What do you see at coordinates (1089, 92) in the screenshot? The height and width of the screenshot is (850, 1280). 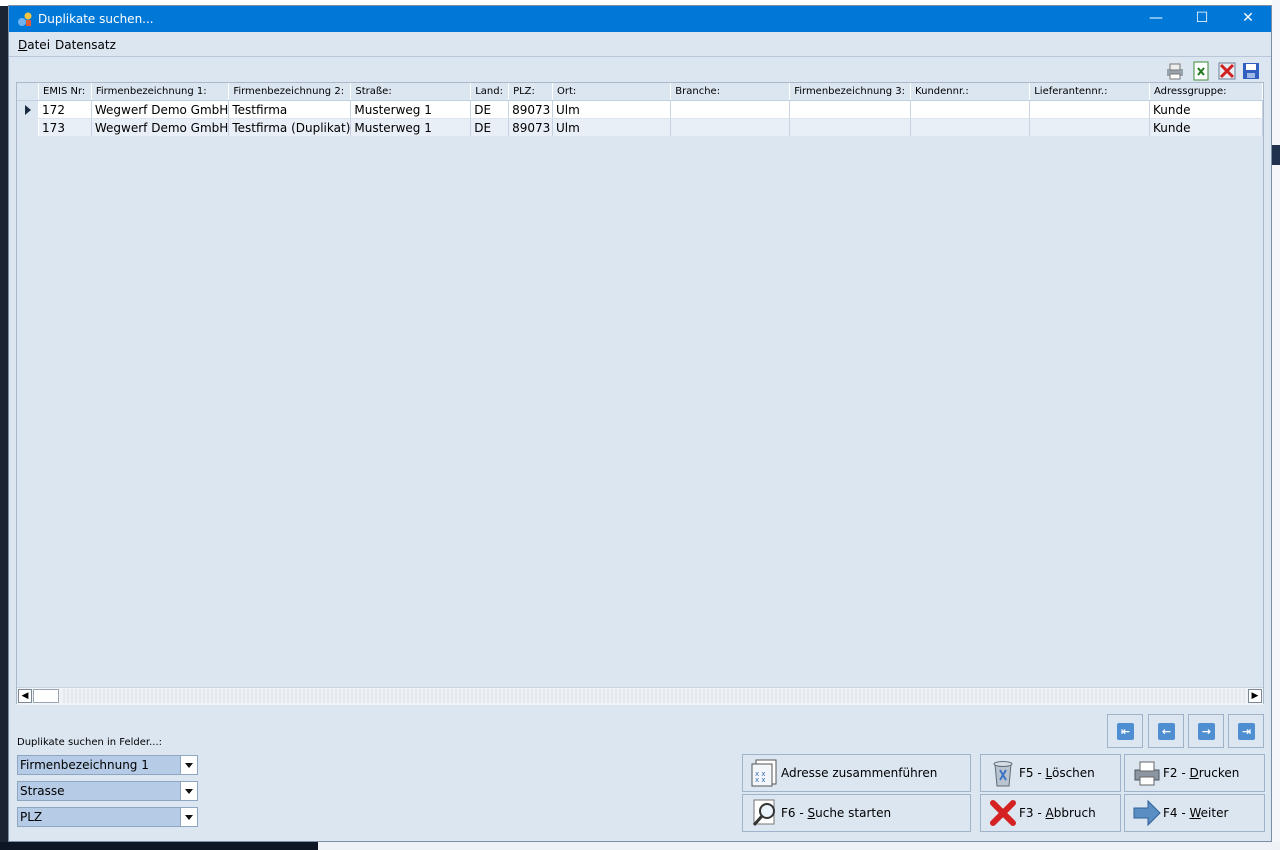 I see `column-header: Lieferantennr.:` at bounding box center [1089, 92].